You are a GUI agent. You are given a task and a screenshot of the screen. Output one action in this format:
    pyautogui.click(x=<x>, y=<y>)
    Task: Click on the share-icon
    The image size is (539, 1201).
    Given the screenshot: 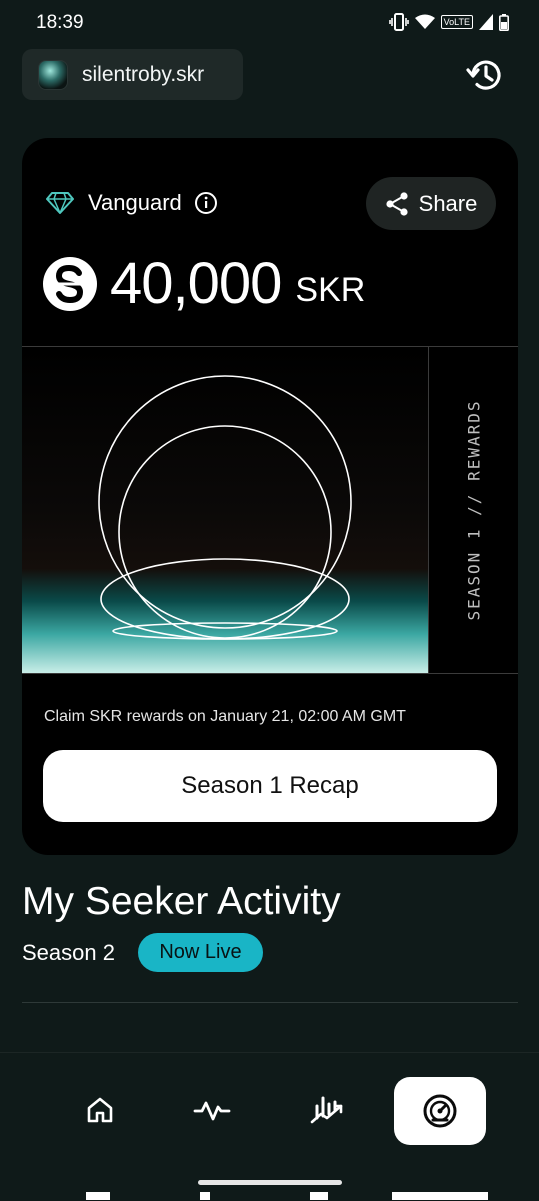 What is the action you would take?
    pyautogui.click(x=397, y=203)
    